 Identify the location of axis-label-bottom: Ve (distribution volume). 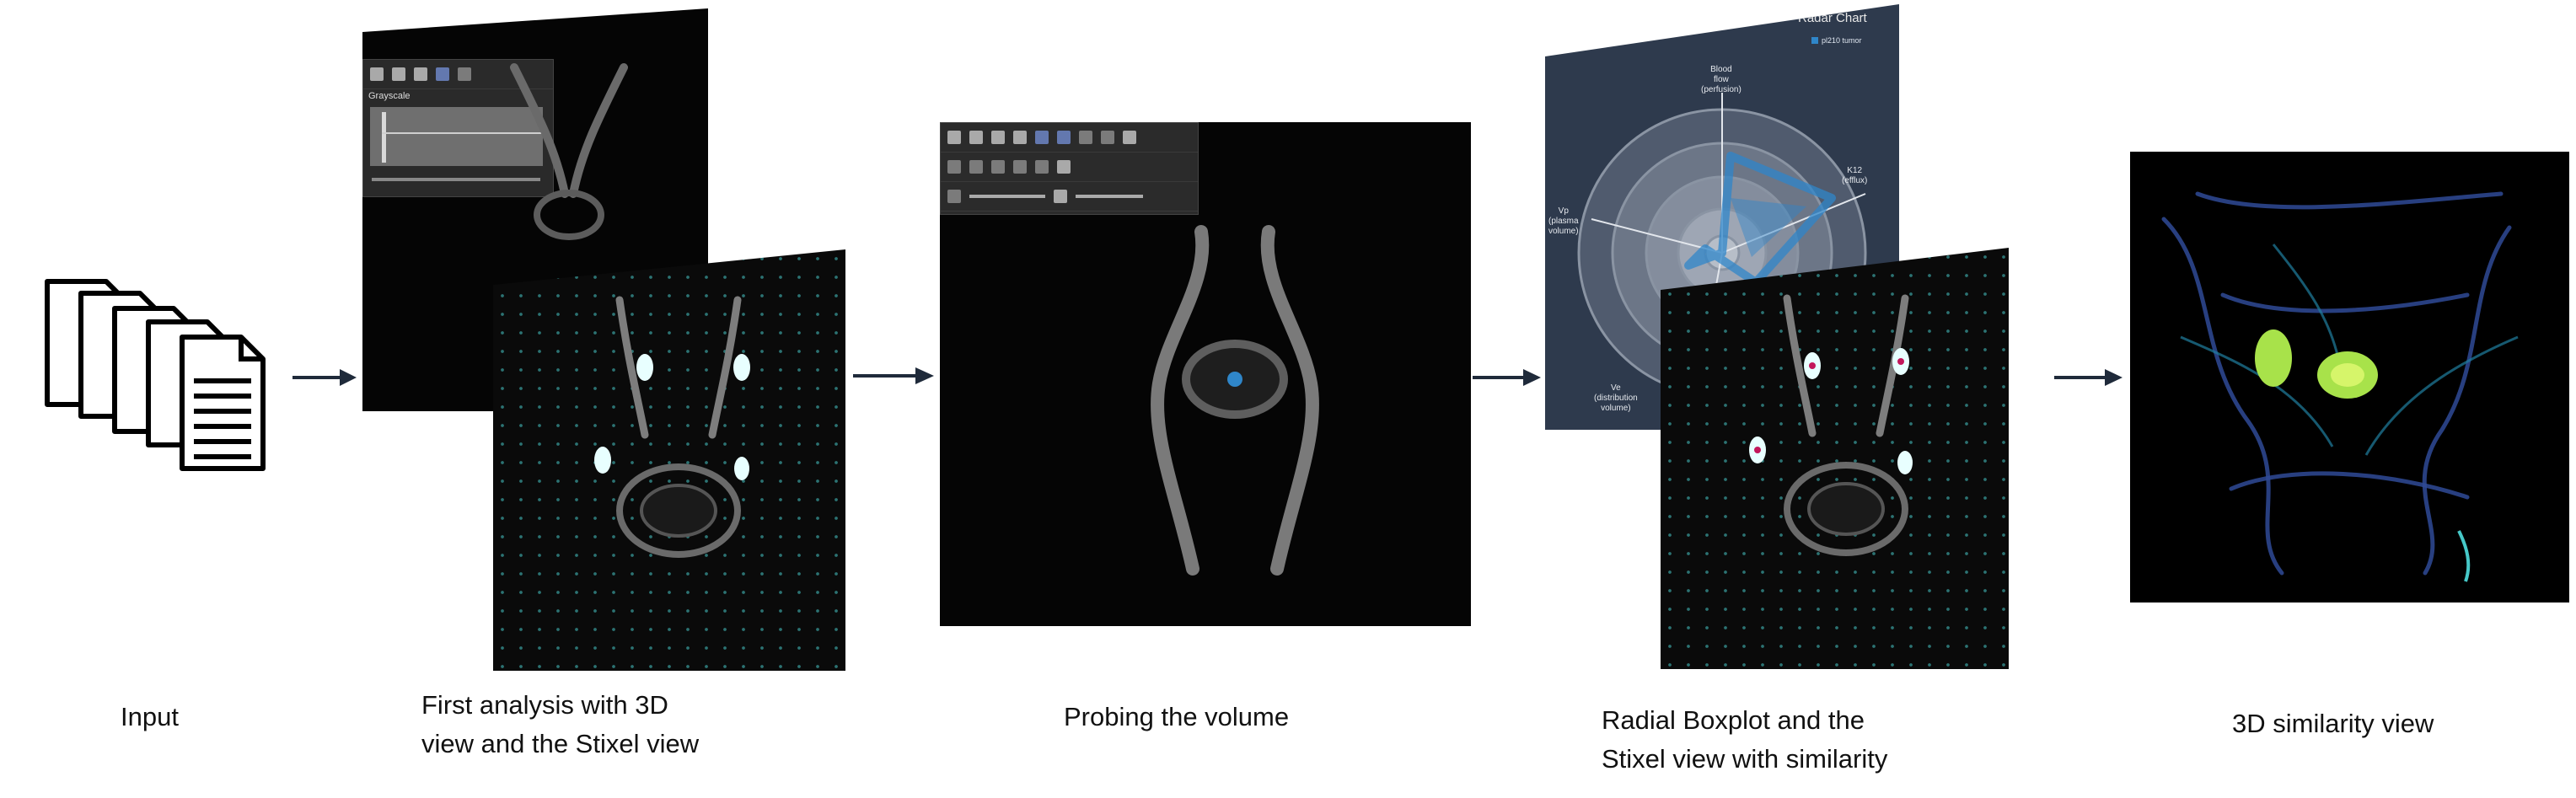
(1616, 398).